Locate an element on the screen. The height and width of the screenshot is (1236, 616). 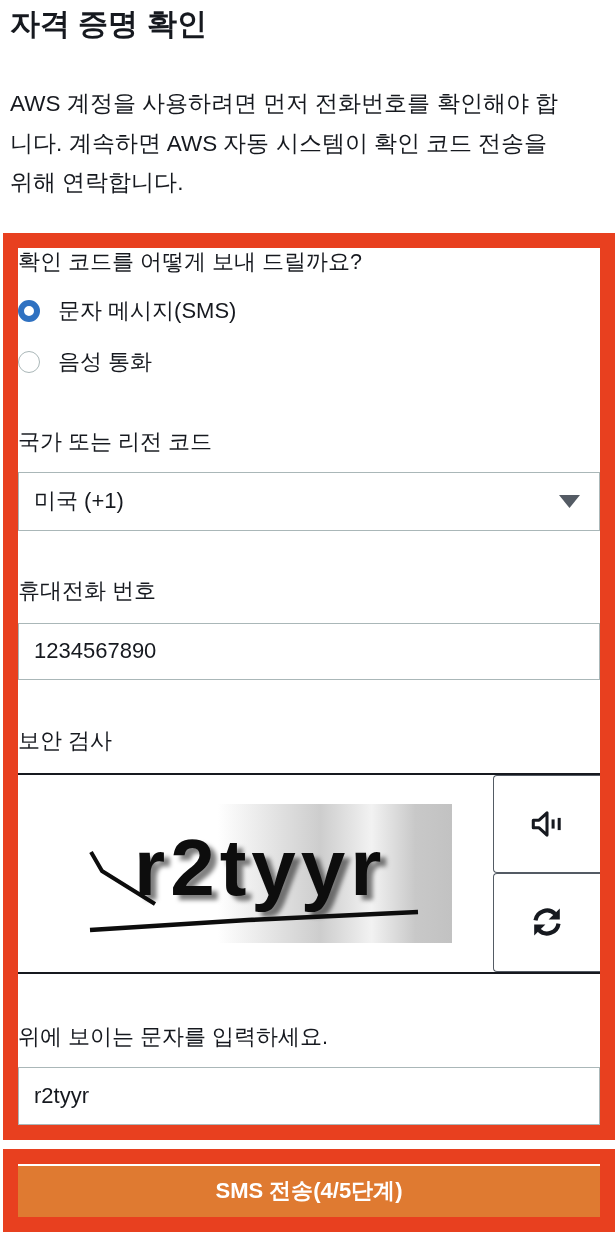
refresh-icon is located at coordinates (547, 922).